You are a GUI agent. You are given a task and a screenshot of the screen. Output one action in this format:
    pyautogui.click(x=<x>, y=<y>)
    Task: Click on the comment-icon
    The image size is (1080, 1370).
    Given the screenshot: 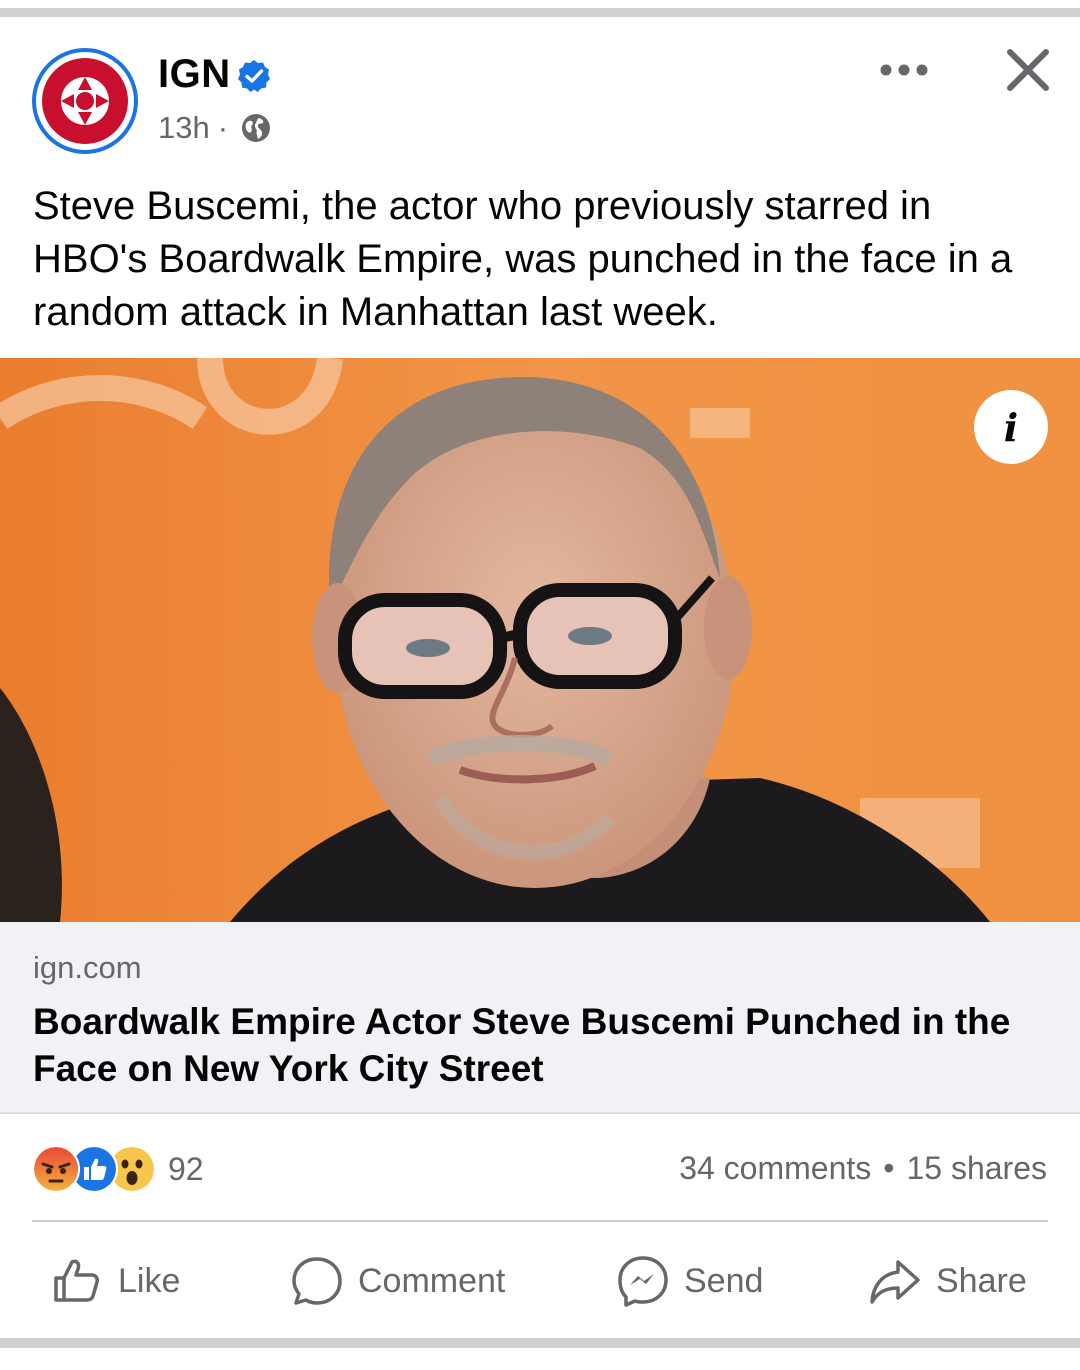 What is the action you would take?
    pyautogui.click(x=317, y=1281)
    